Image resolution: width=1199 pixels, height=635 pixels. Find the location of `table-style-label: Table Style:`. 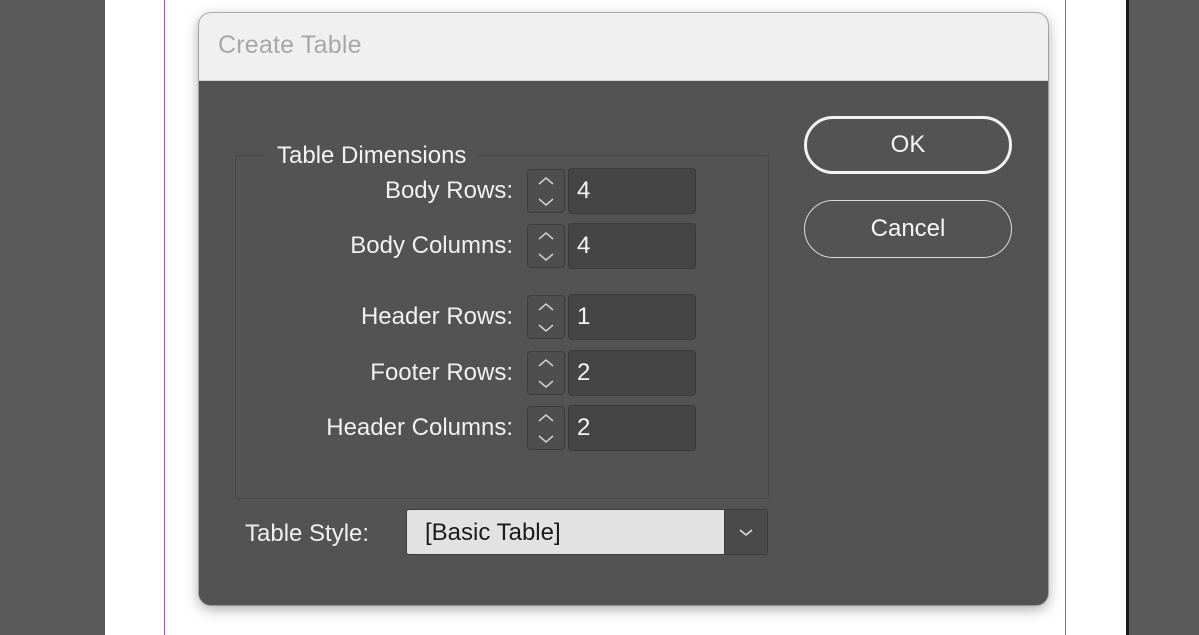

table-style-label: Table Style: is located at coordinates (307, 533).